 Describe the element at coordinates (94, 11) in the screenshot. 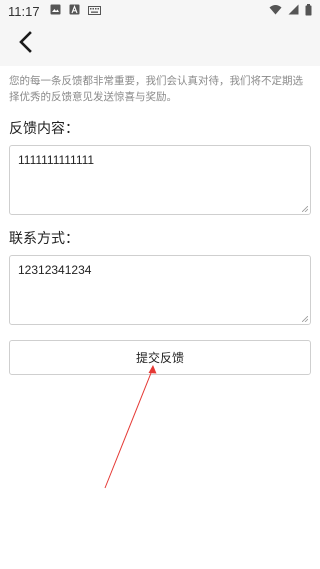

I see `keyboard-icon` at that location.